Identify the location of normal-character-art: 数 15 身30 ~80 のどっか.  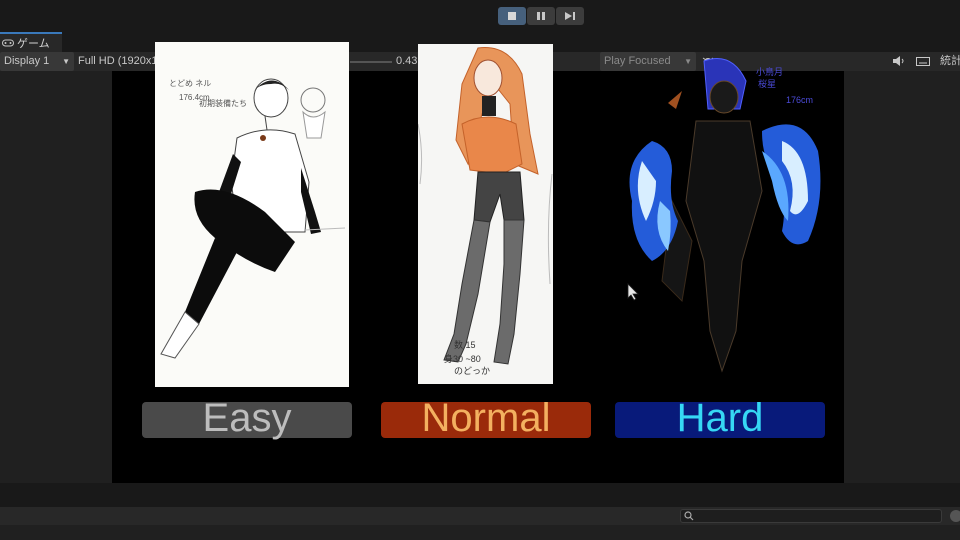
(485, 214).